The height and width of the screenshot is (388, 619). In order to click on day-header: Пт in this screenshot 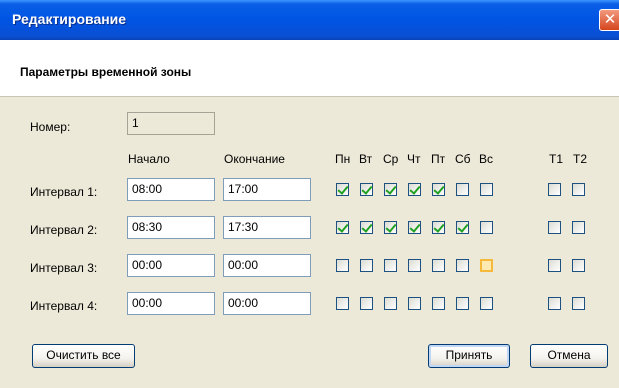, I will do `click(438, 159)`.